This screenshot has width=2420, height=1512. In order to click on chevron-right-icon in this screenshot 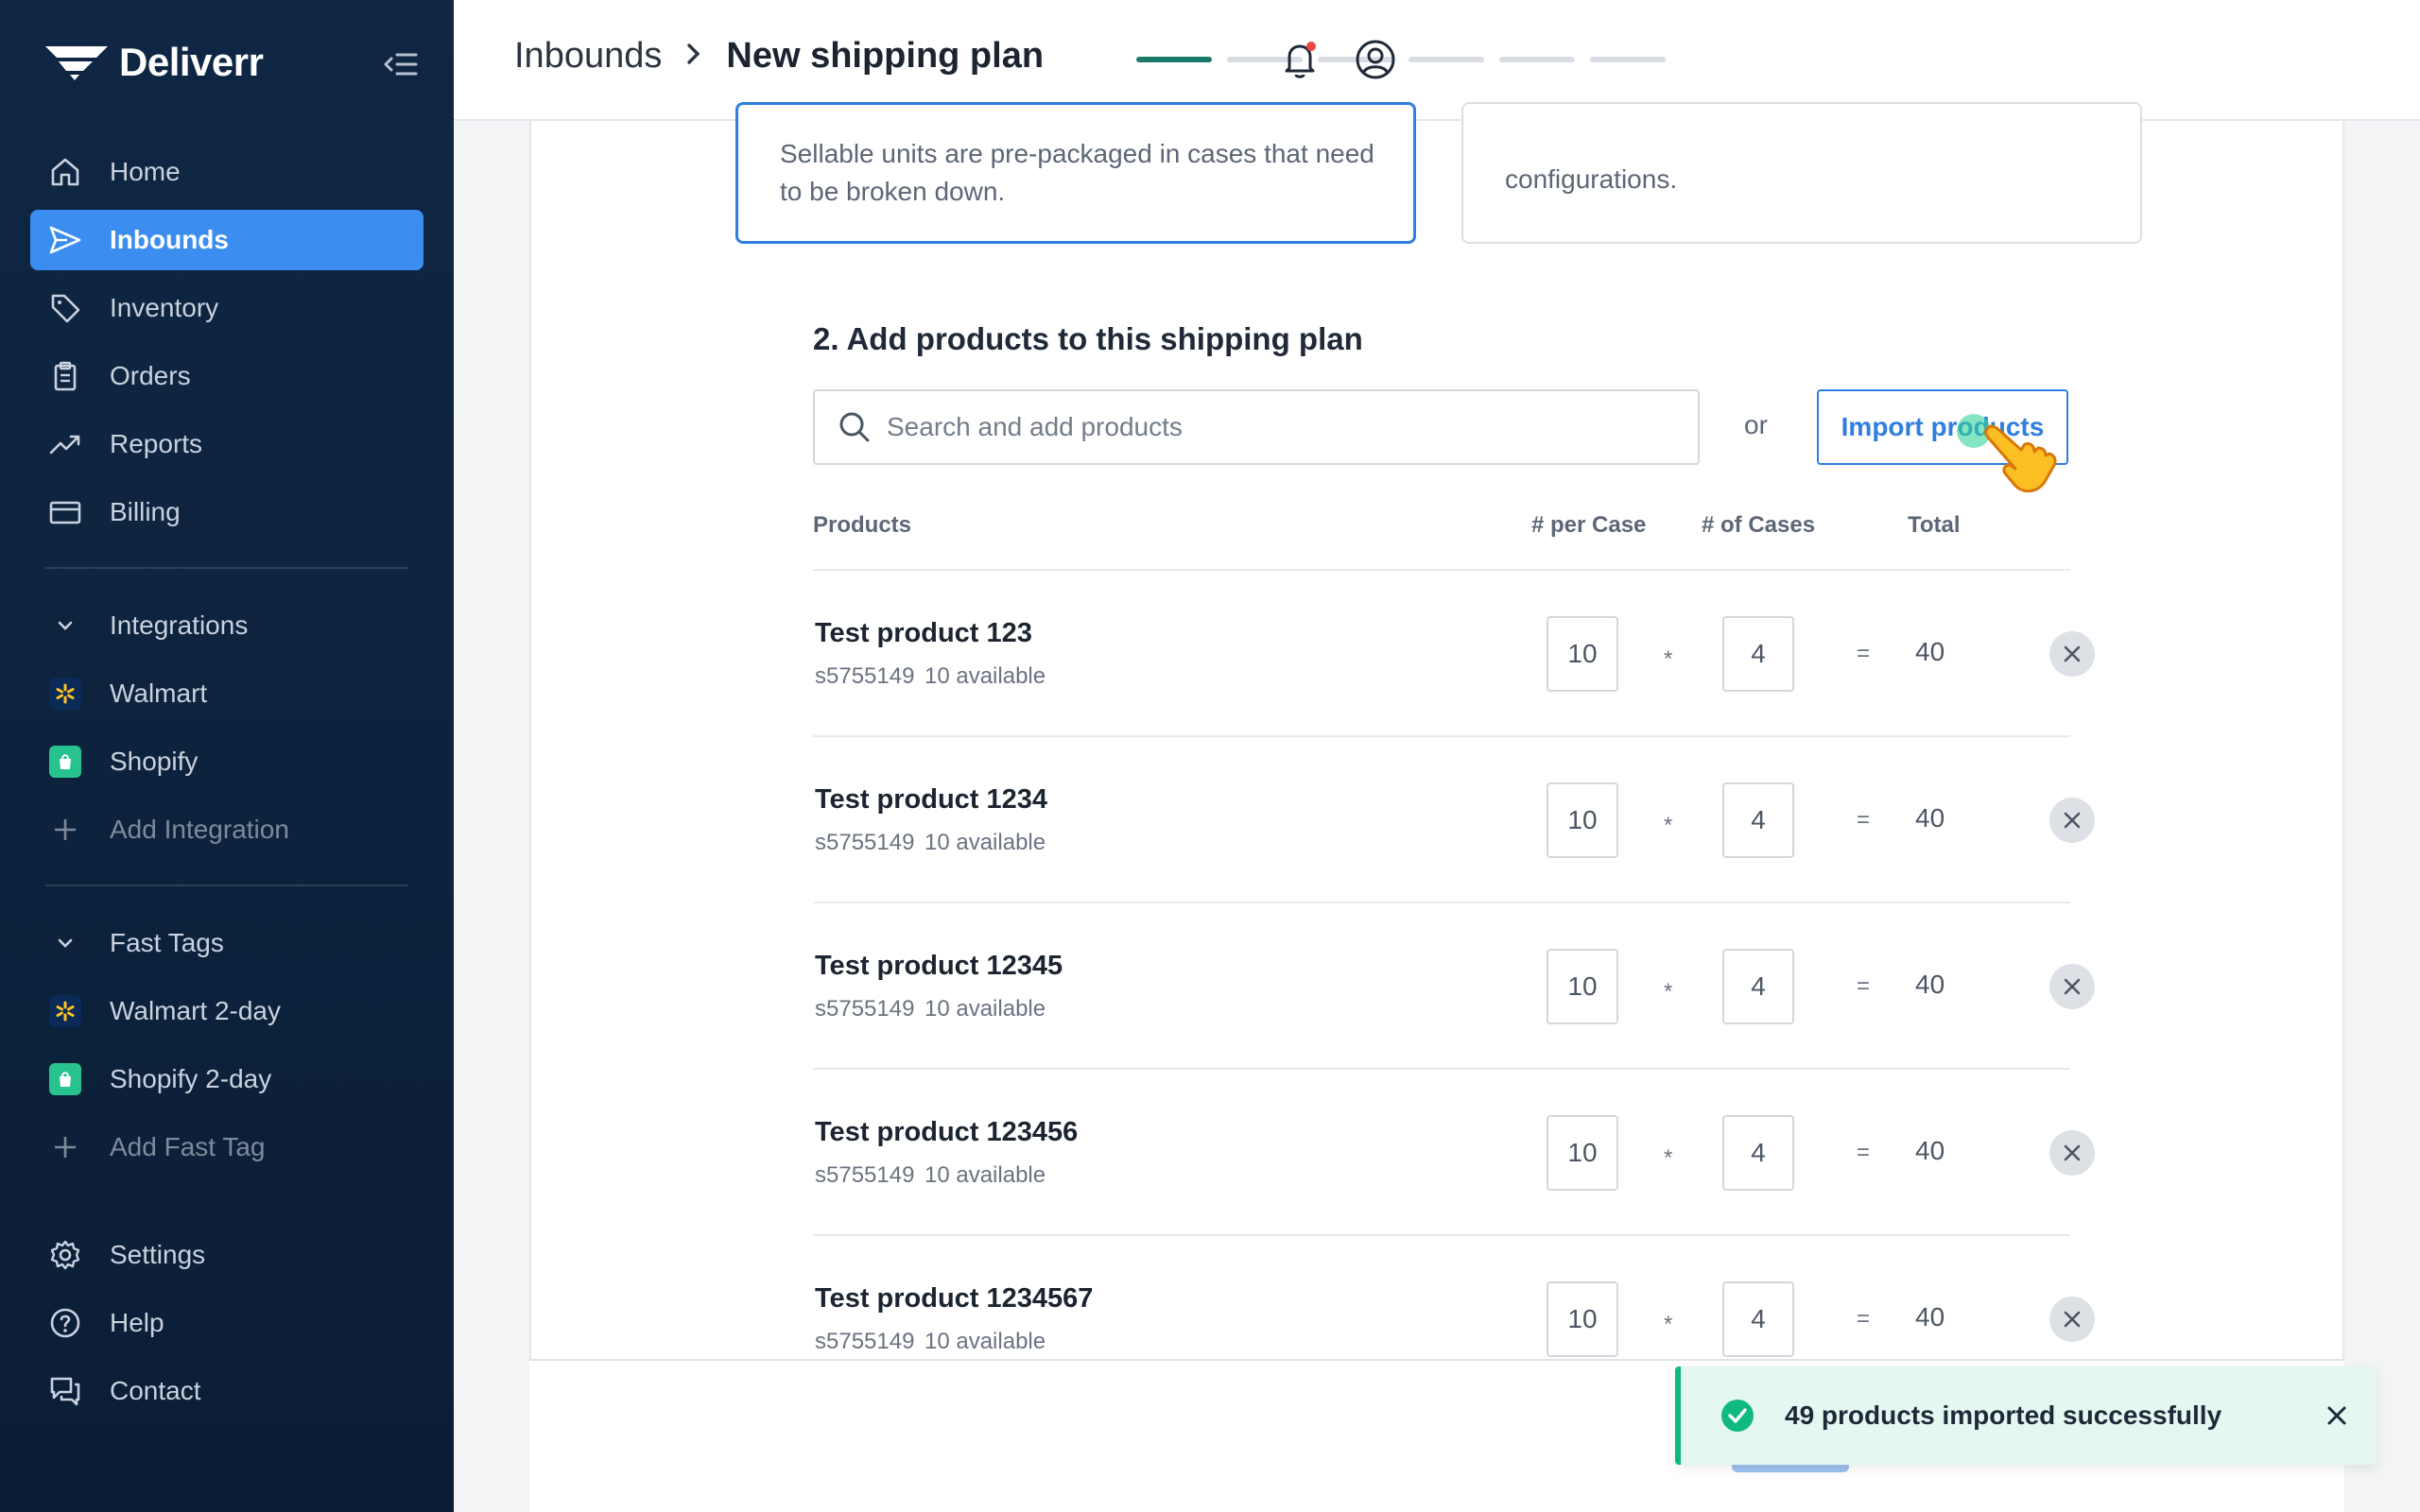, I will do `click(693, 56)`.